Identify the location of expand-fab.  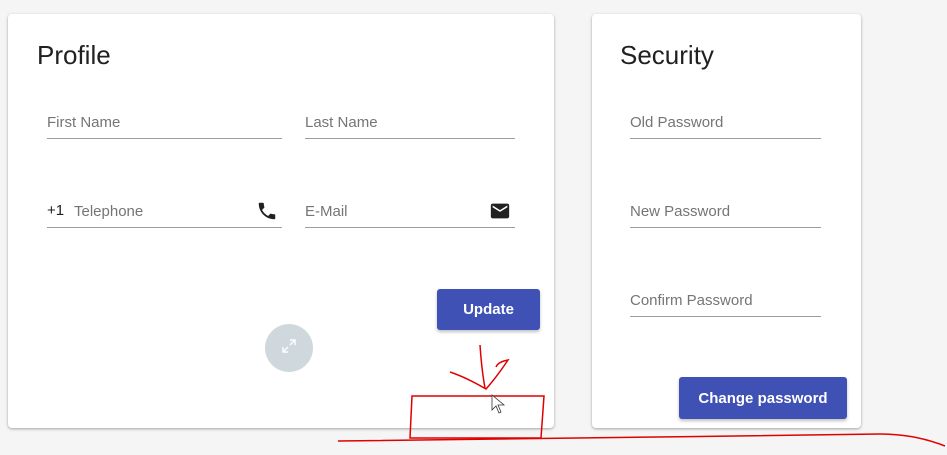
(289, 348).